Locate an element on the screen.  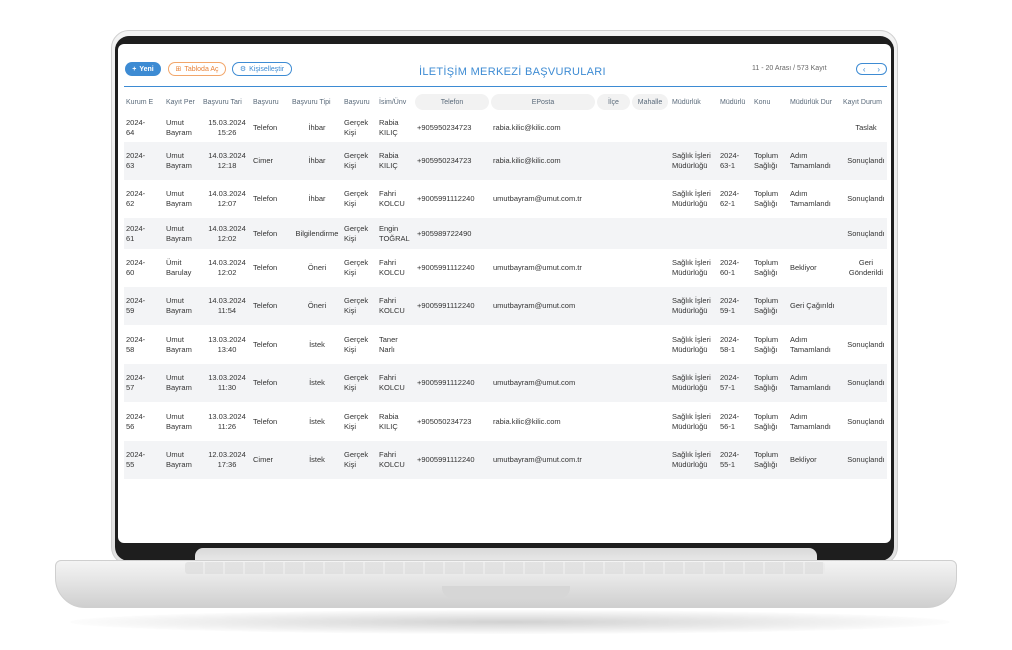
cell-institution-no: 2024-56 is located at coordinates (145, 421).